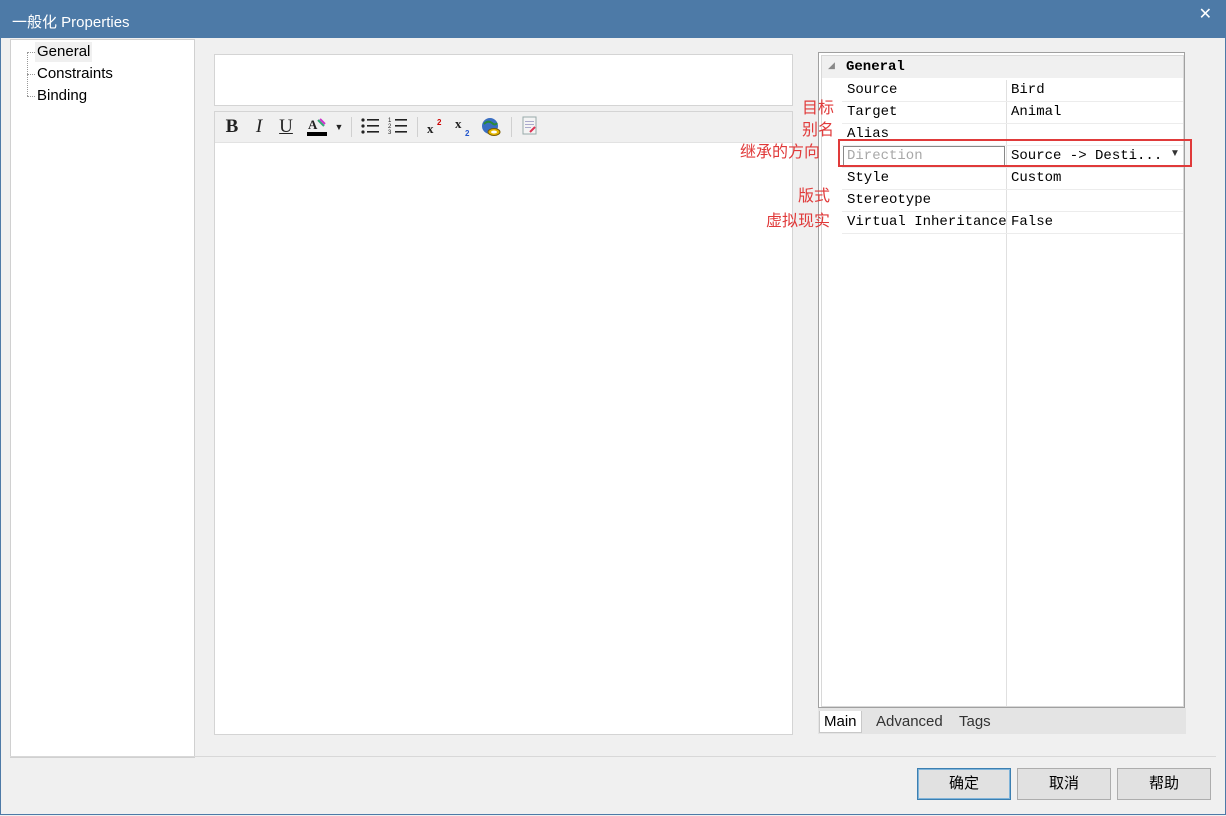 This screenshot has height=816, width=1226. Describe the element at coordinates (491, 127) in the screenshot. I see `hyperlink-icon` at that location.